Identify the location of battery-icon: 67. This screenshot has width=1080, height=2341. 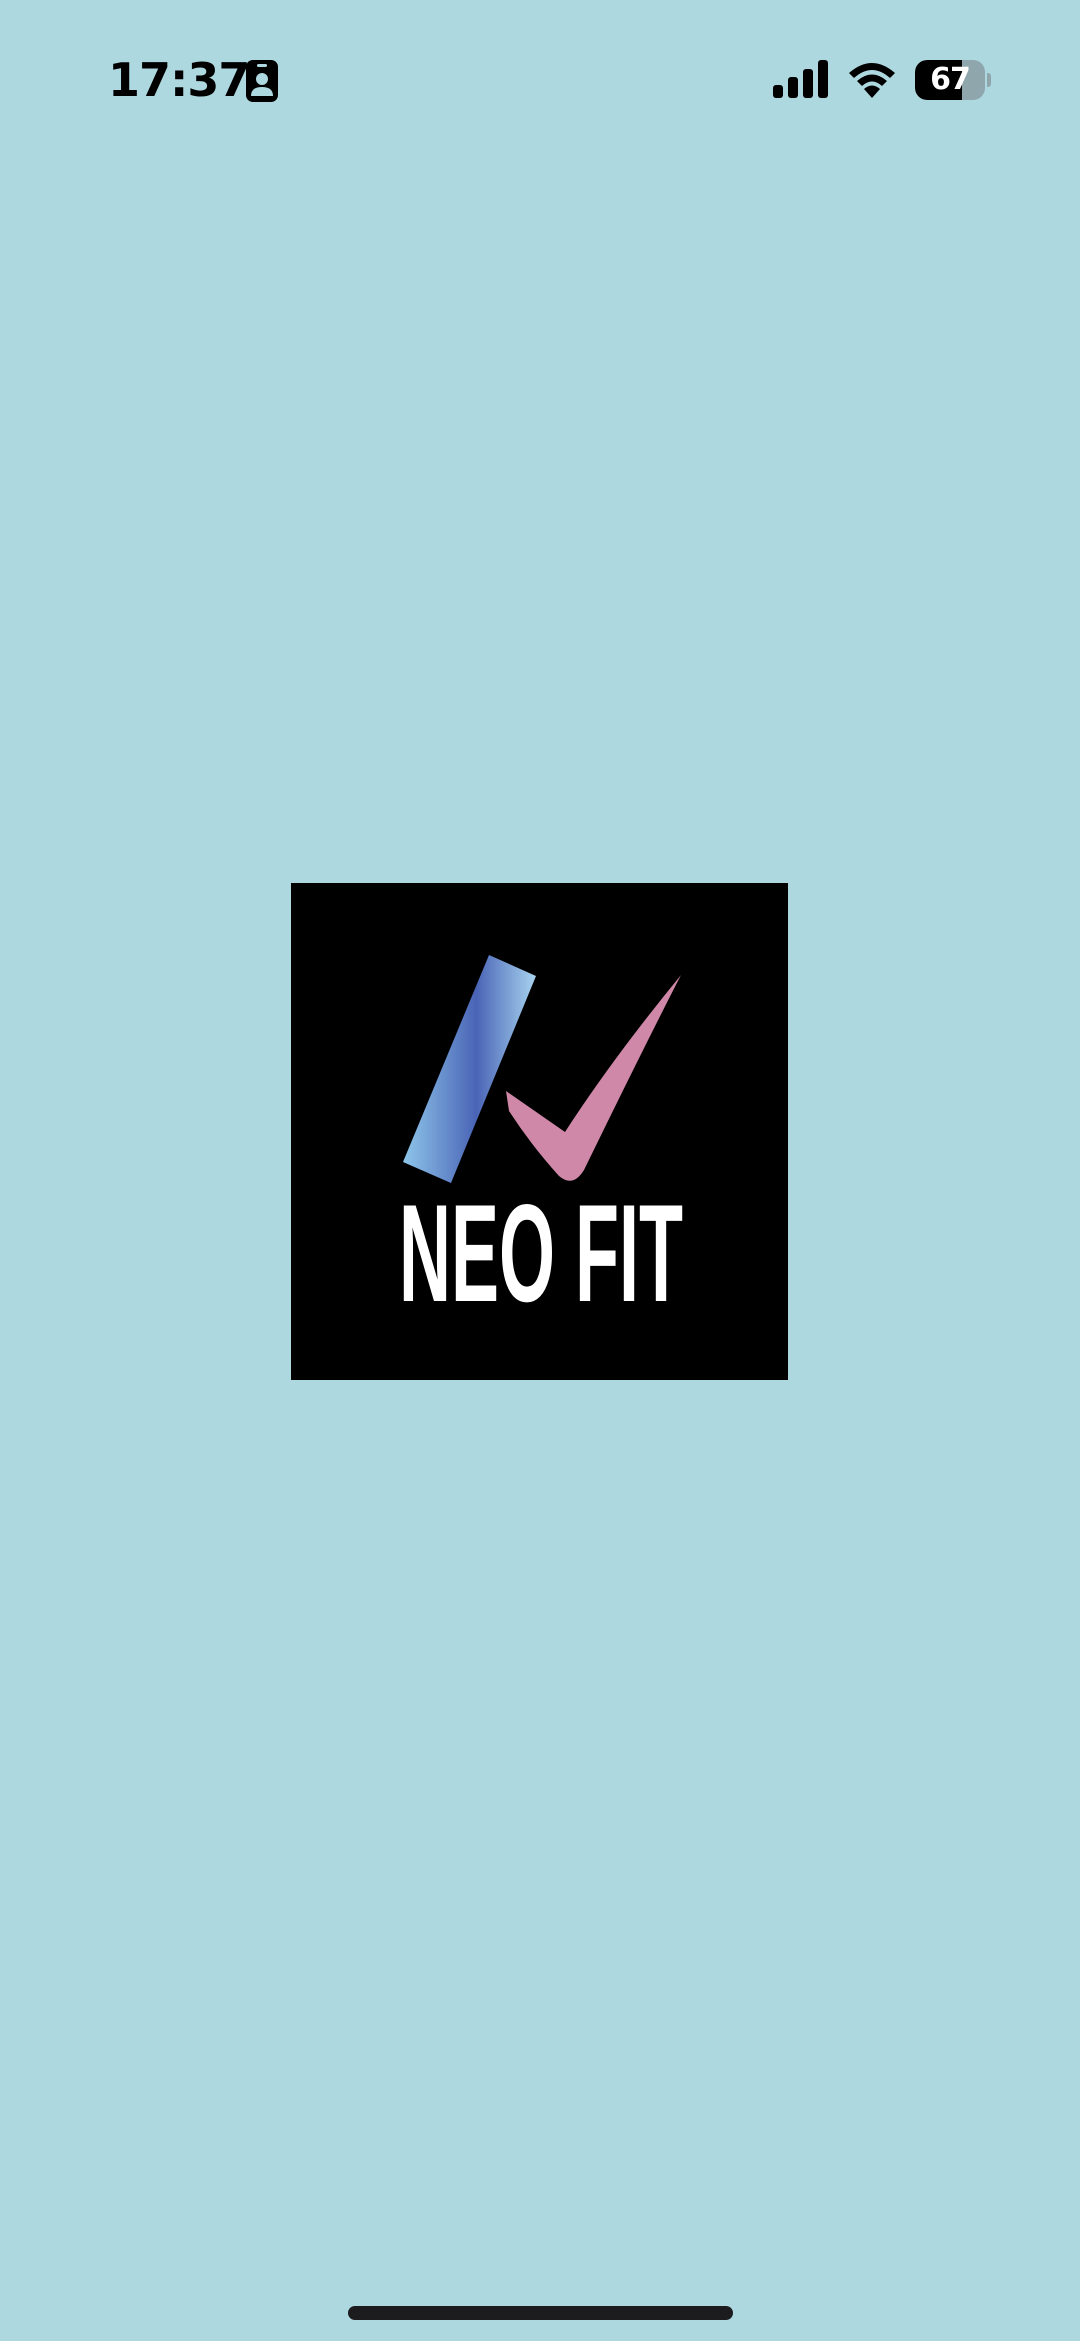
(953, 80).